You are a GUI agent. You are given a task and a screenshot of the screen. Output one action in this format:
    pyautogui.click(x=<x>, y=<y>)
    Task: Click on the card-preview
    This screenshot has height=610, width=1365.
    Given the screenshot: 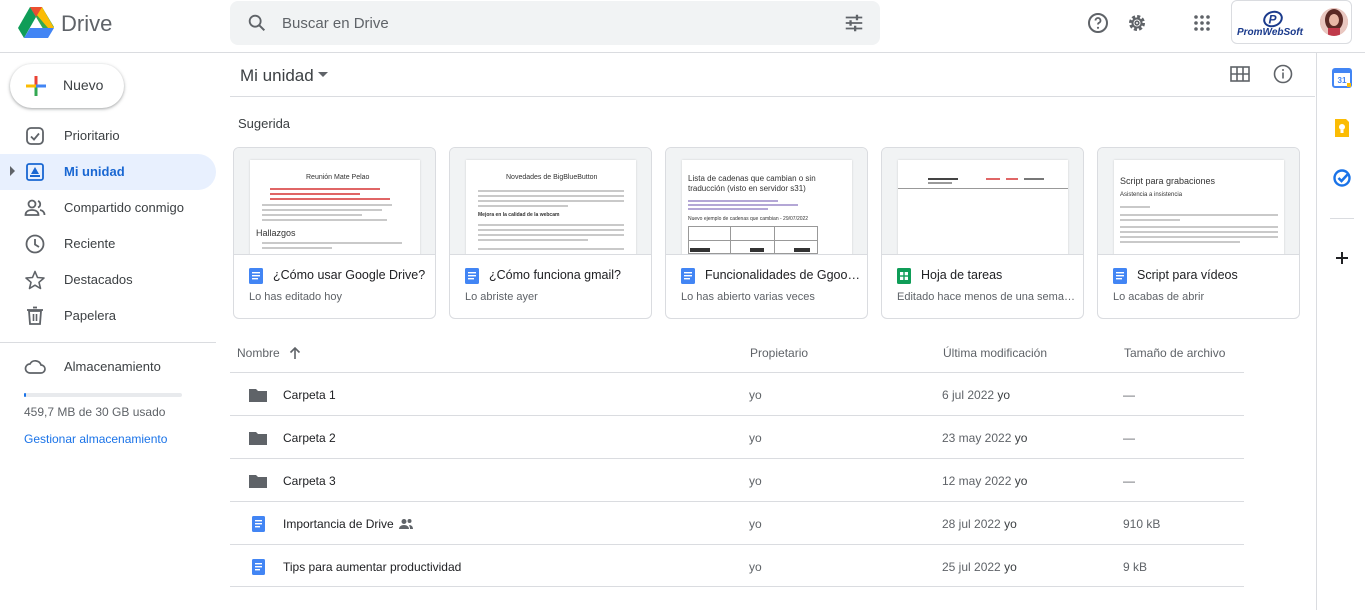 What is the action you would take?
    pyautogui.click(x=982, y=201)
    